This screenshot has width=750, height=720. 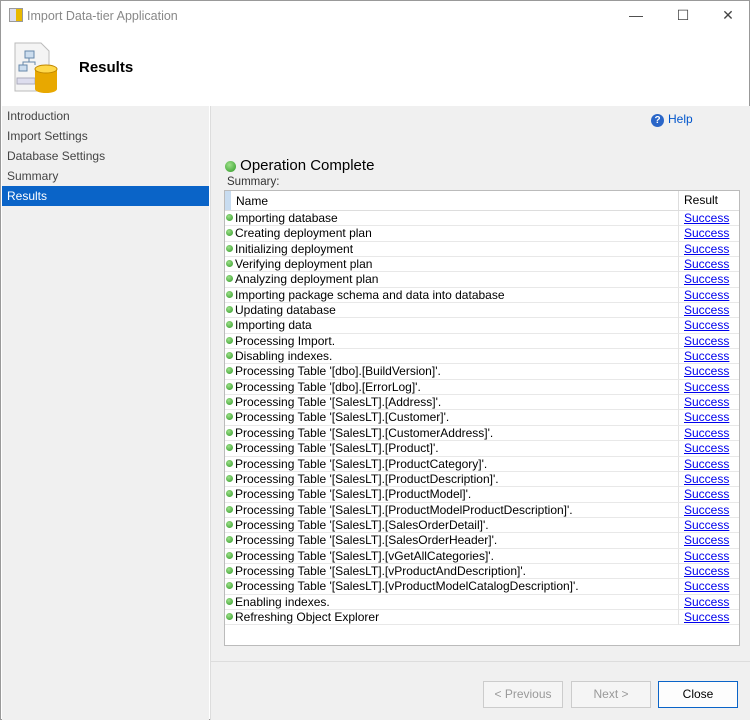 What do you see at coordinates (105, 136) in the screenshot?
I see `nav-item-import-settings: Import Settings` at bounding box center [105, 136].